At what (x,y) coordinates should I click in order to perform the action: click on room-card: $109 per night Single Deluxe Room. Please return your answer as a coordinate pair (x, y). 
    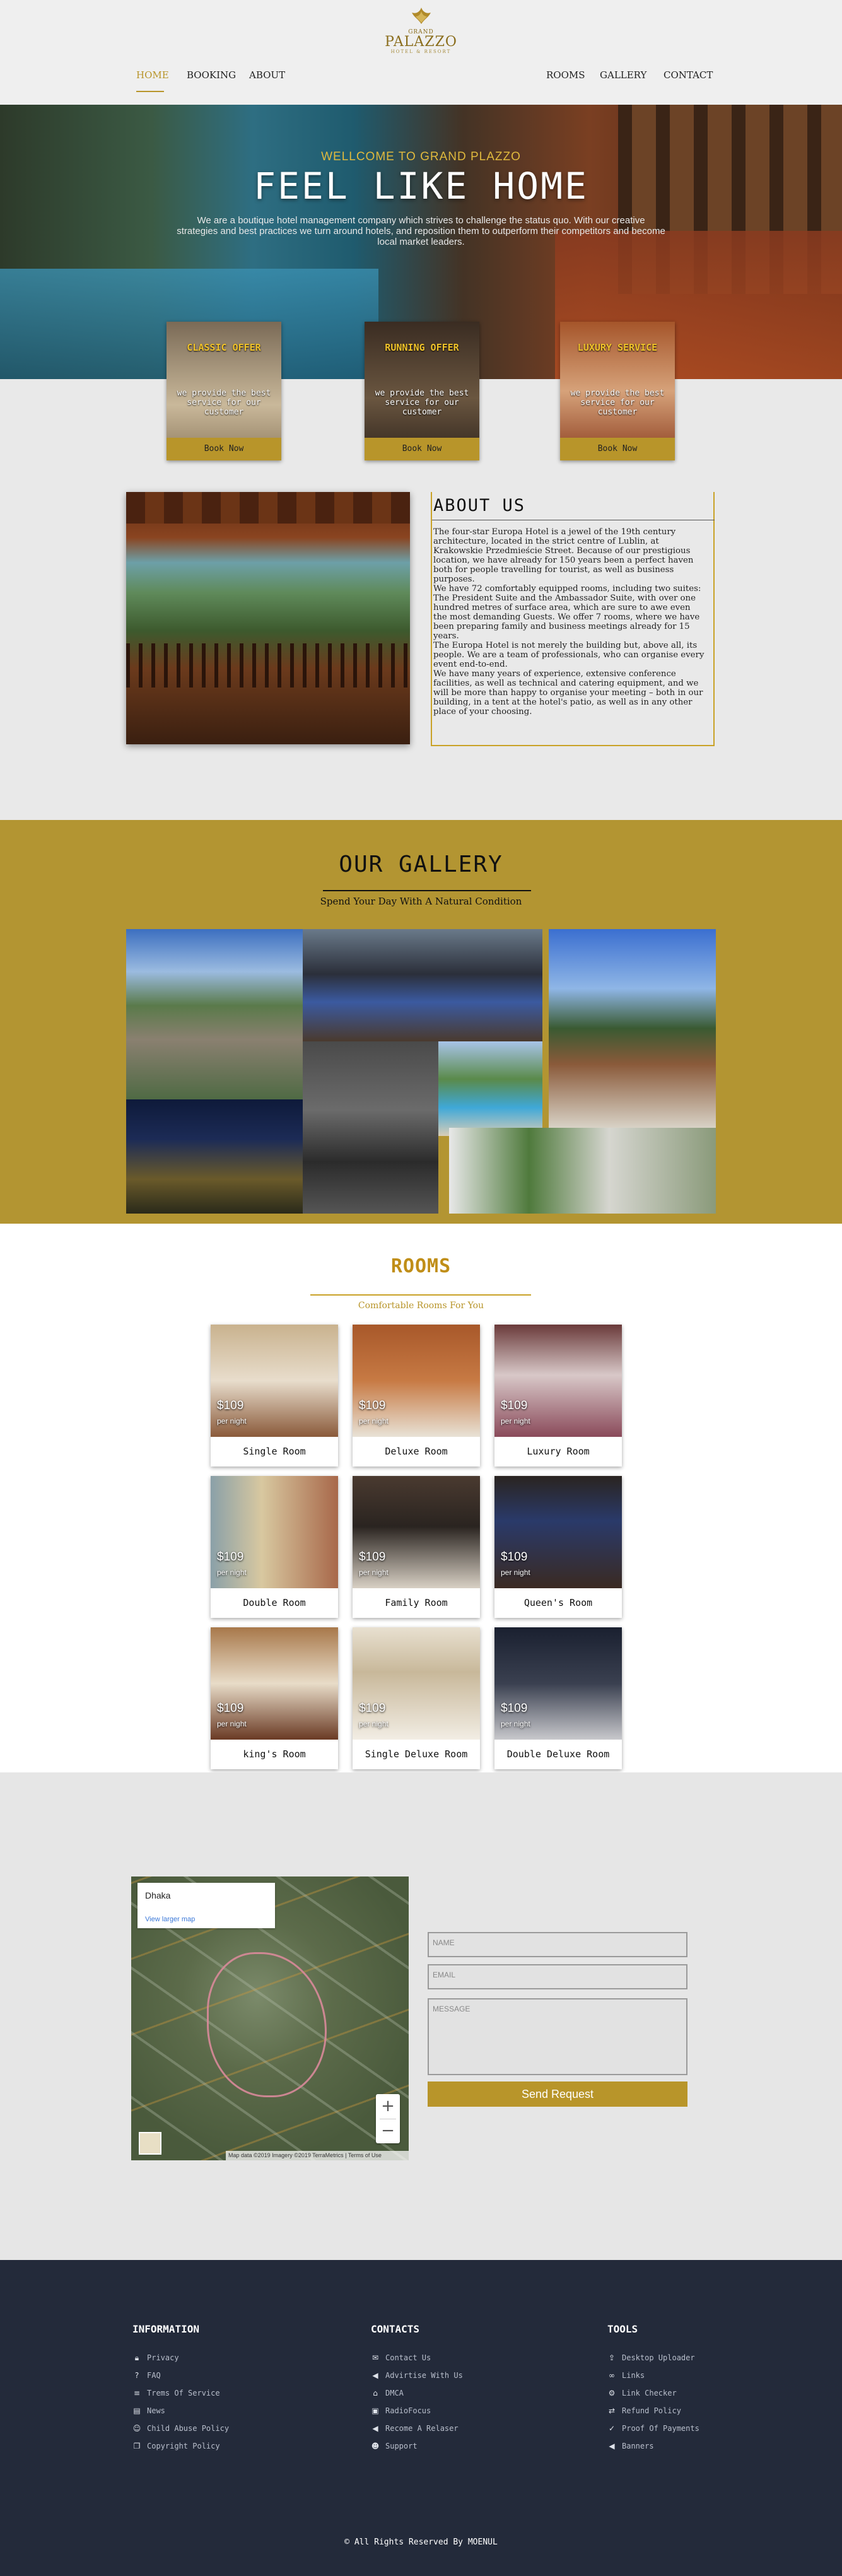
    Looking at the image, I should click on (417, 1698).